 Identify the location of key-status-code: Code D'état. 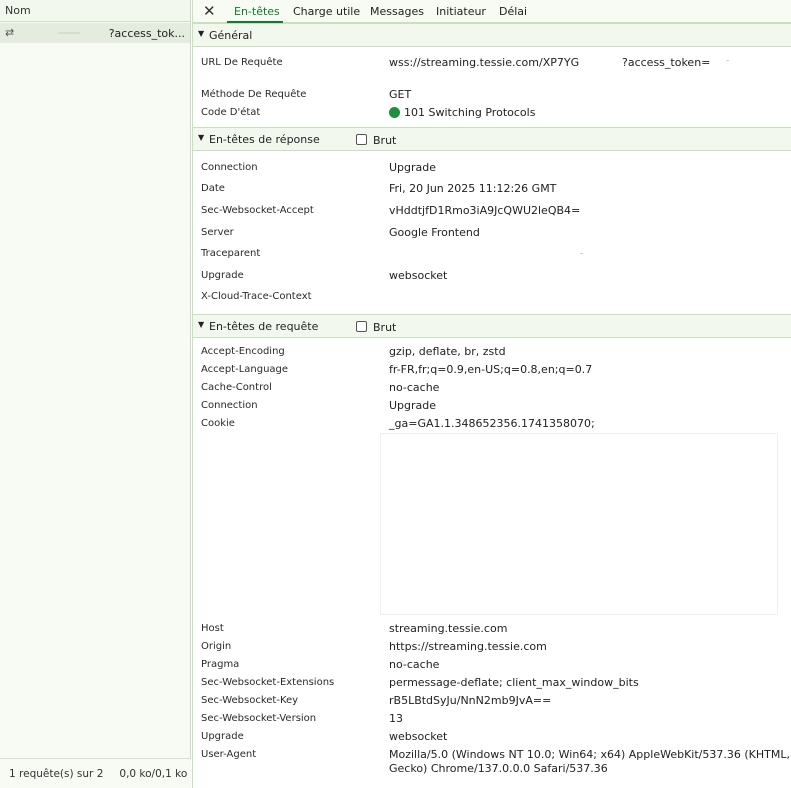
(231, 112).